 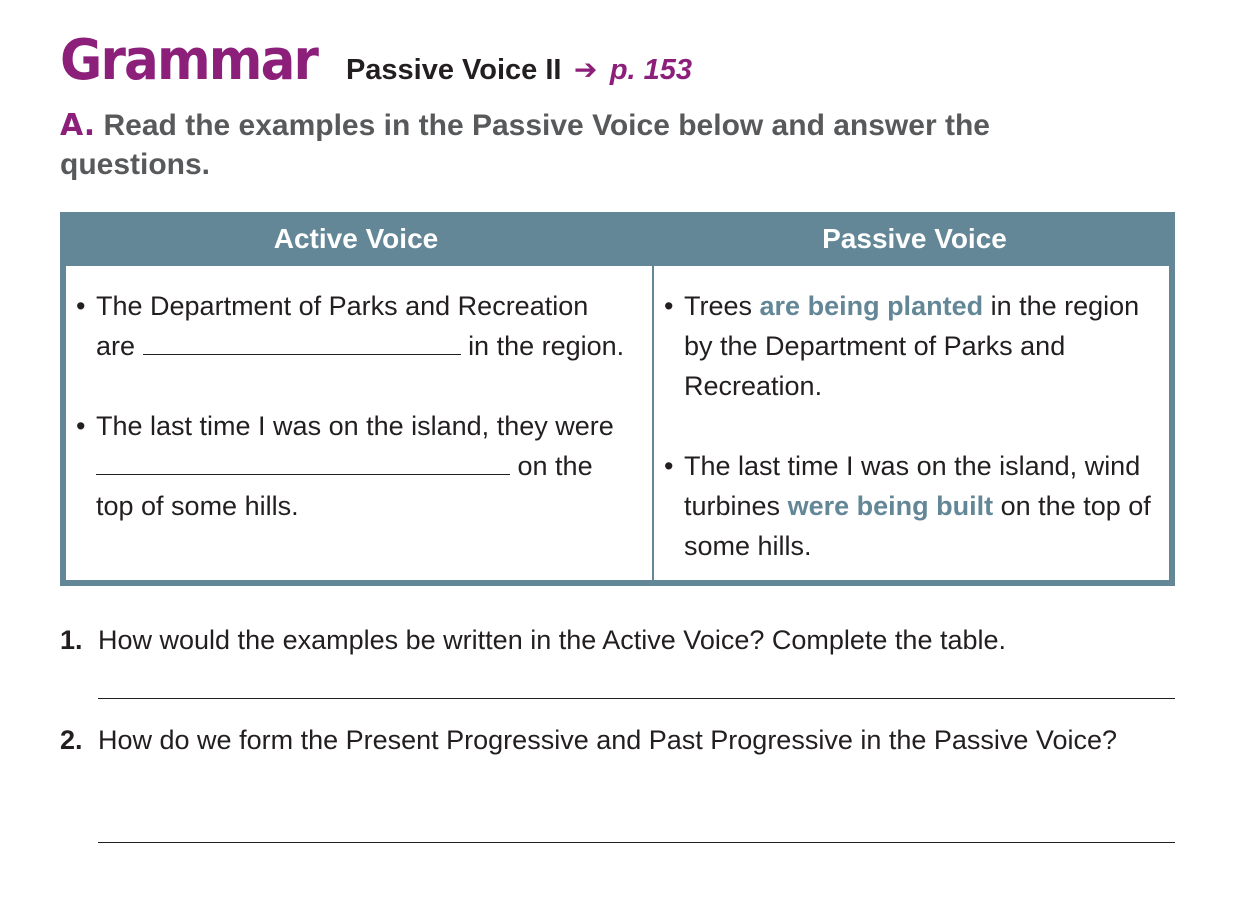 I want to click on header-passive-voice: Passive Voice, so click(x=914, y=238).